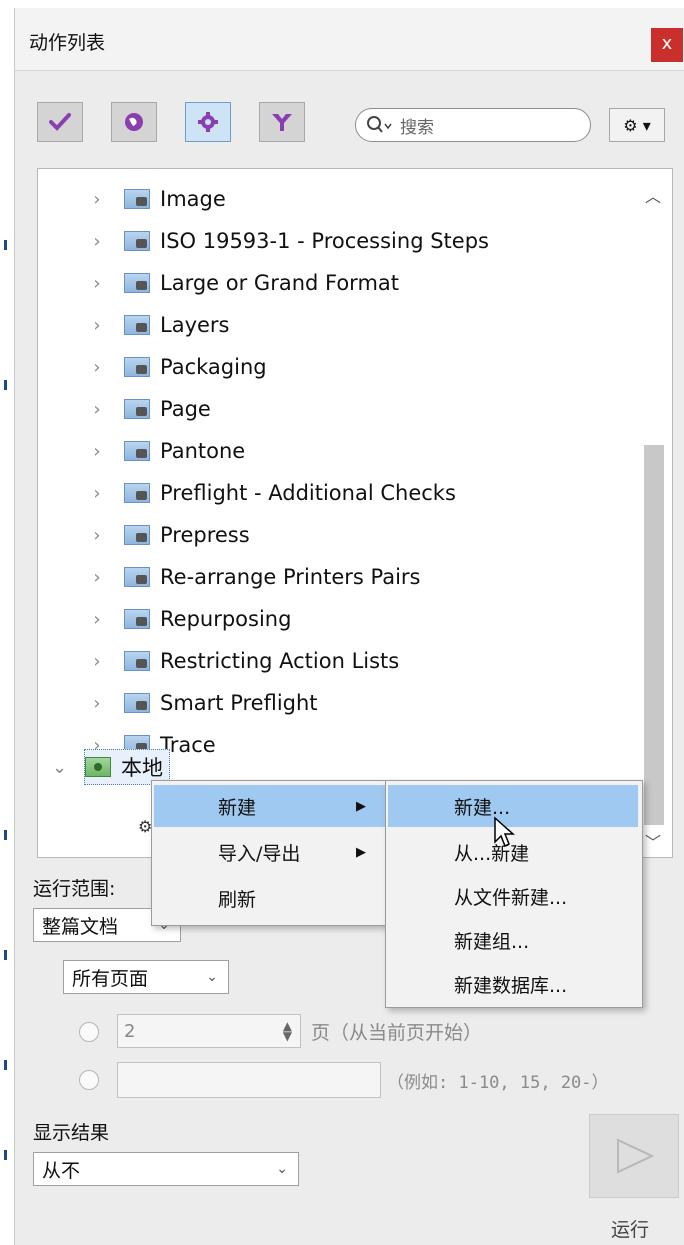  Describe the element at coordinates (338, 199) in the screenshot. I see `tree-item: › Image` at that location.